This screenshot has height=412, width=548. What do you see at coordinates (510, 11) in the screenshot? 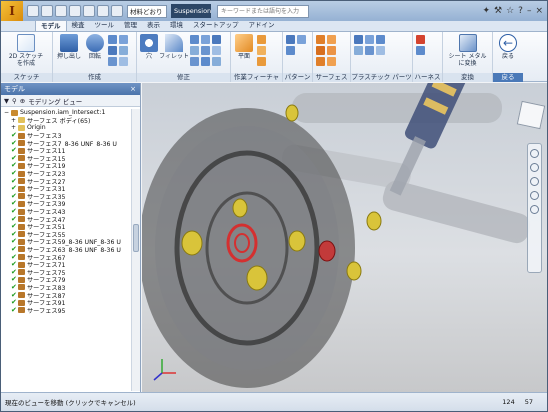
I see `star-icon: ☆` at bounding box center [510, 11].